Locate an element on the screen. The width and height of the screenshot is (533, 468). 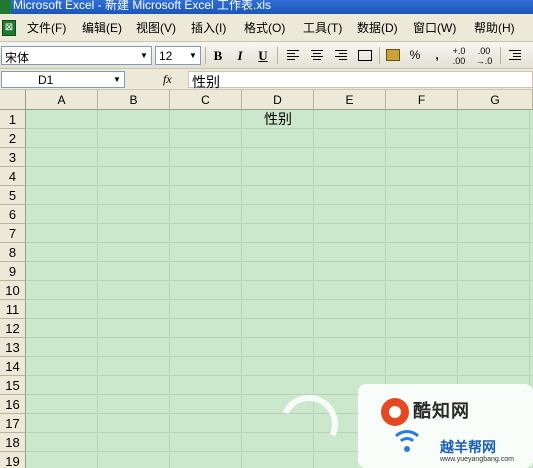
font-size-value: 12 is located at coordinates (166, 56).